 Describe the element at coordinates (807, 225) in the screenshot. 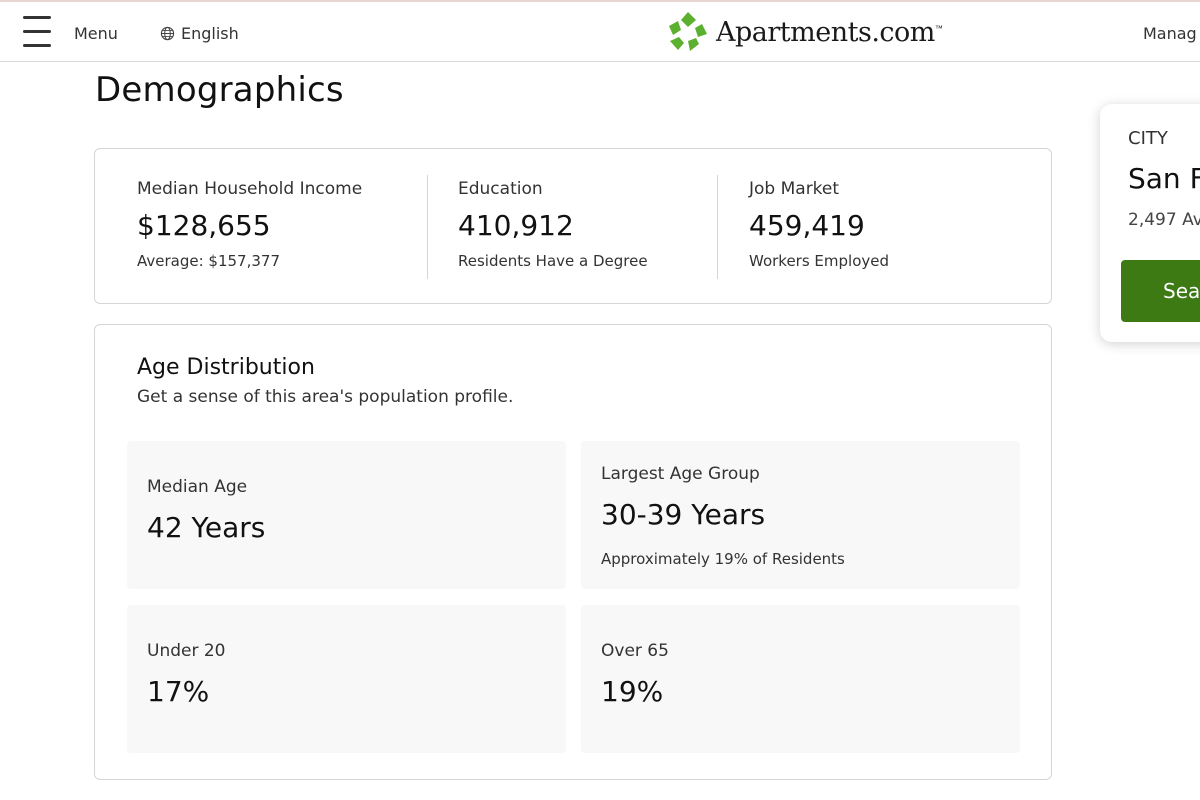

I see `stat-value: 459,419` at that location.